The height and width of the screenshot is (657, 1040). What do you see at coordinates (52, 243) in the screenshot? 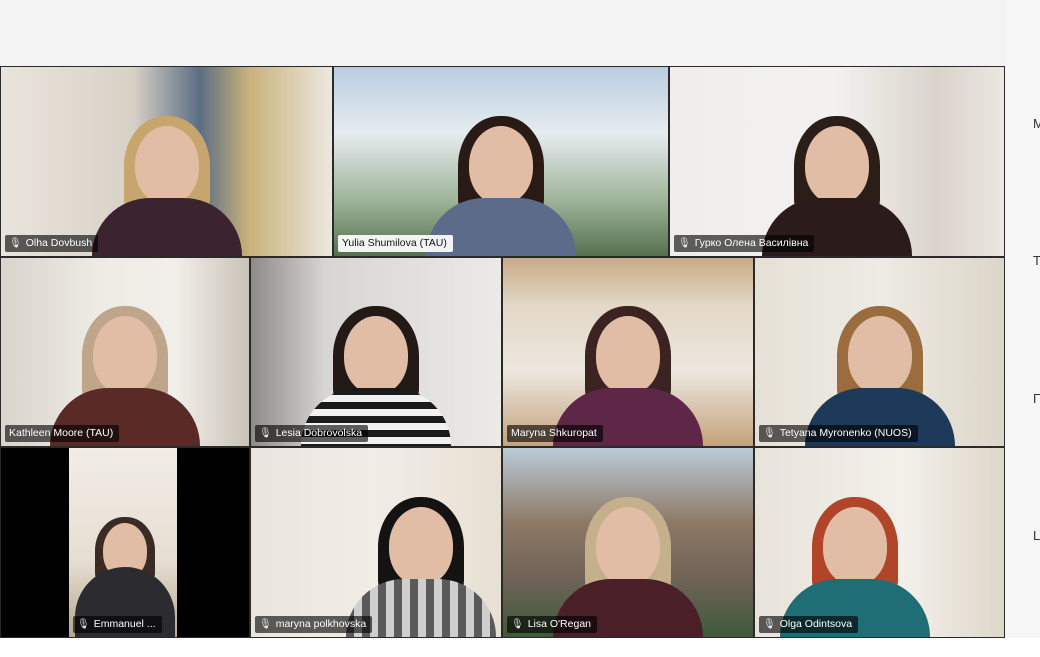
I see `participant-name-label: 🎙 Olha Dovbush` at bounding box center [52, 243].